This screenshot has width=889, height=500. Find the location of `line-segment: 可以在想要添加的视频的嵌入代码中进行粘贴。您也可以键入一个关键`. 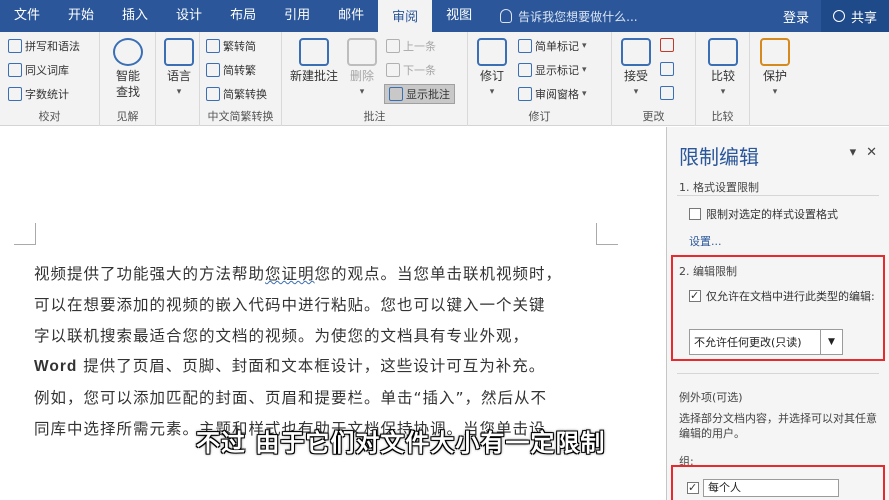

line-segment: 可以在想要添加的视频的嵌入代码中进行粘贴。您也可以键入一个关键 is located at coordinates (290, 304).